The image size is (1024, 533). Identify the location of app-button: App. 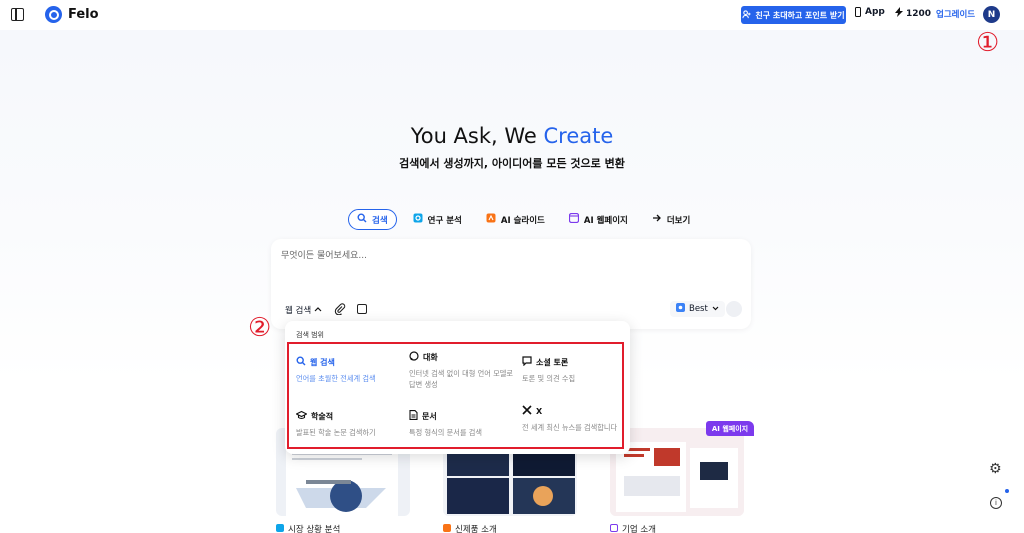
(870, 12).